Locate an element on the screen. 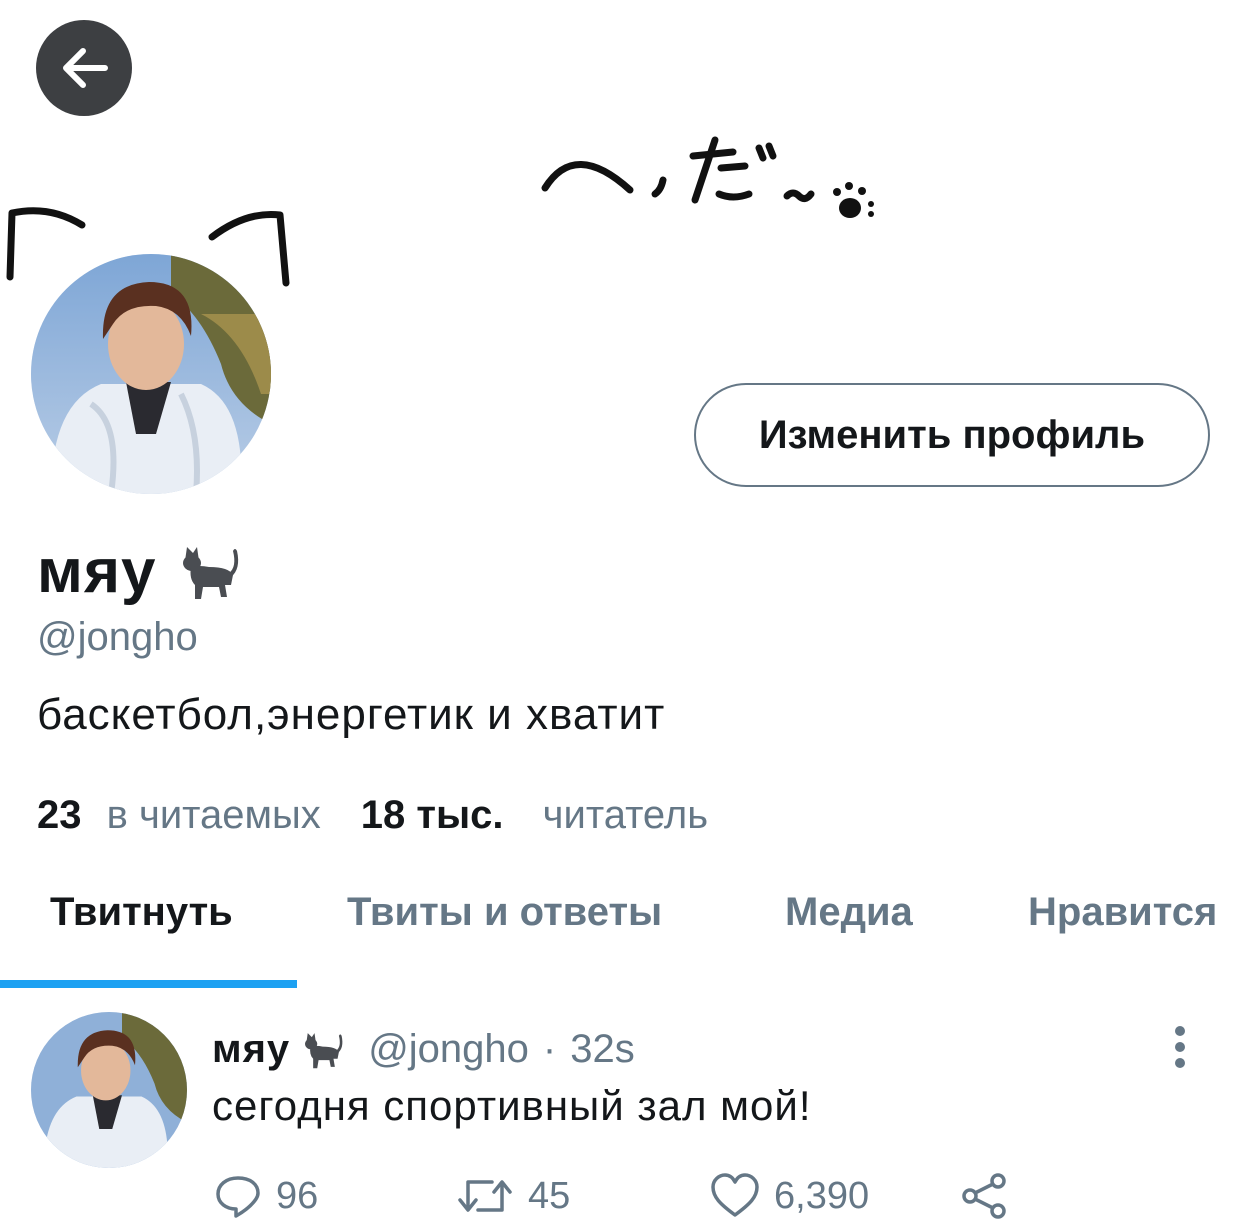 The height and width of the screenshot is (1228, 1242). share-icon is located at coordinates (984, 1196).